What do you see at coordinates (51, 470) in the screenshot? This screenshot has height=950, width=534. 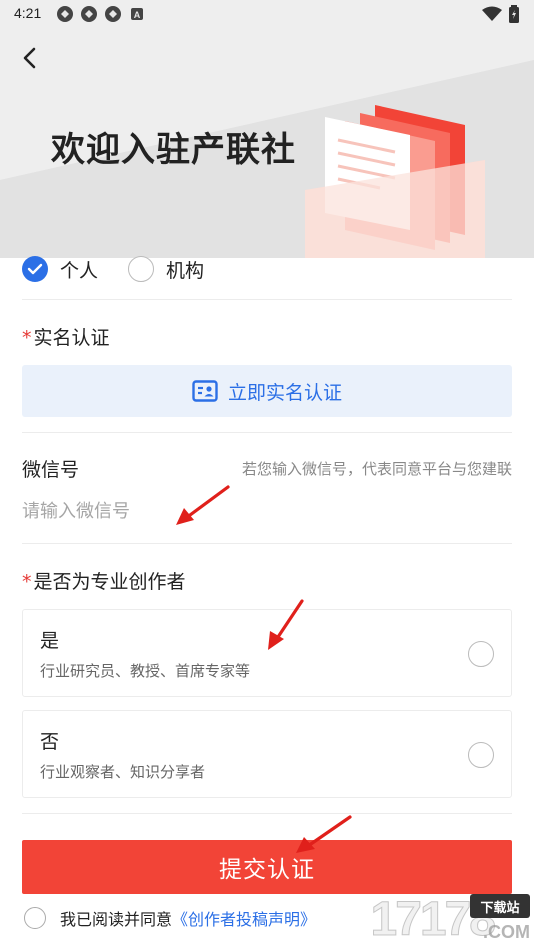 I see `wechat-label: 微信号` at bounding box center [51, 470].